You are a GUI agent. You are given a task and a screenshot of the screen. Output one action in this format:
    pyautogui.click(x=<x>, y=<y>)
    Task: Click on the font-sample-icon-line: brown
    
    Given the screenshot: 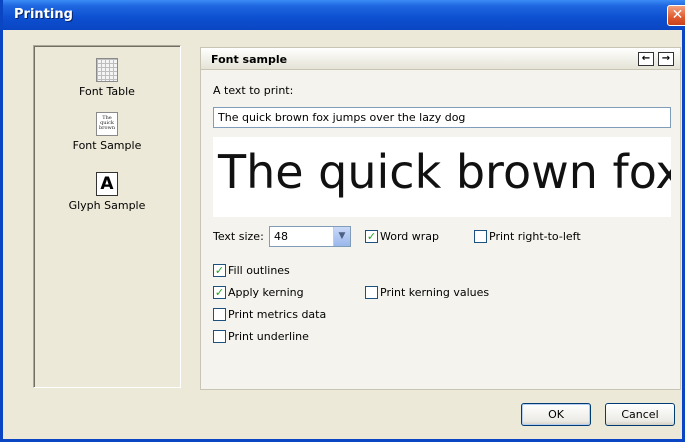 What is the action you would take?
    pyautogui.click(x=107, y=128)
    